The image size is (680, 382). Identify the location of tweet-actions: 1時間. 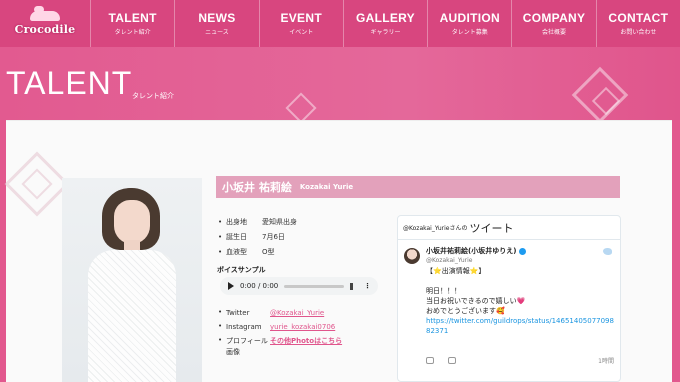
(520, 360).